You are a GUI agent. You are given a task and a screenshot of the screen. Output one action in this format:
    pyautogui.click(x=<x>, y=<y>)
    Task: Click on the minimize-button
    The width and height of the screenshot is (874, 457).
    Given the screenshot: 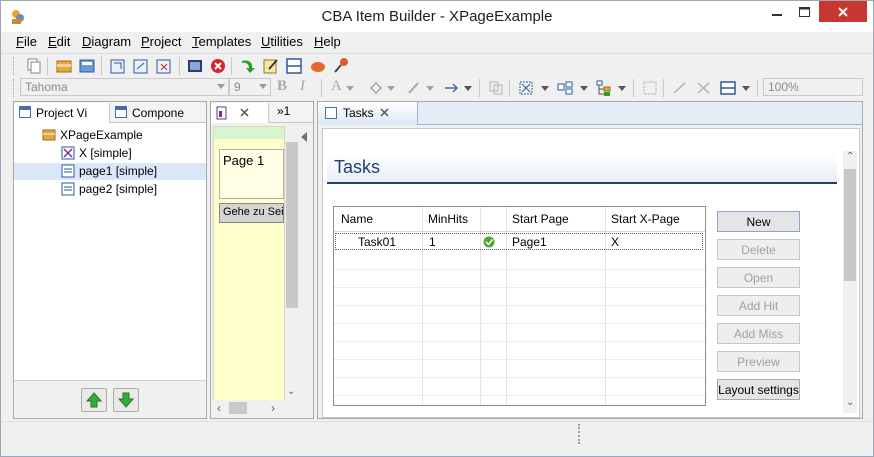 What is the action you would take?
    pyautogui.click(x=776, y=11)
    